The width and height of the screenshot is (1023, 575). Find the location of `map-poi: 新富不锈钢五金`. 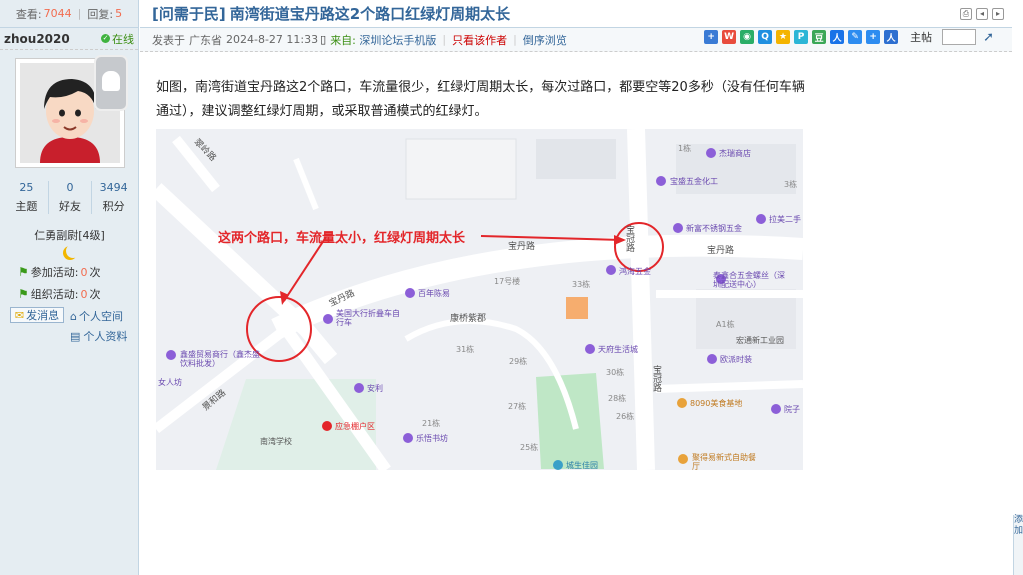

map-poi: 新富不锈钢五金 is located at coordinates (714, 228).